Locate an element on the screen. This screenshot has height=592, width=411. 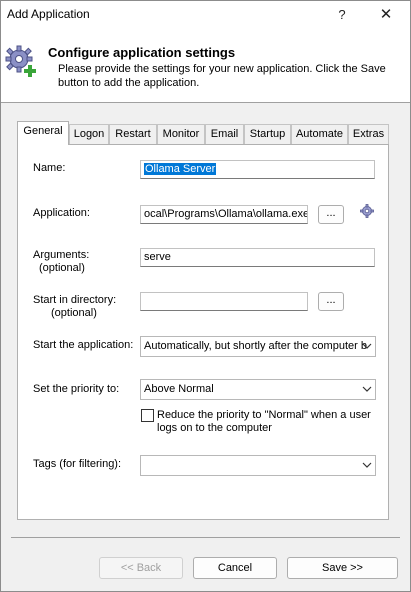
header-title: Configure application settings is located at coordinates (142, 52).